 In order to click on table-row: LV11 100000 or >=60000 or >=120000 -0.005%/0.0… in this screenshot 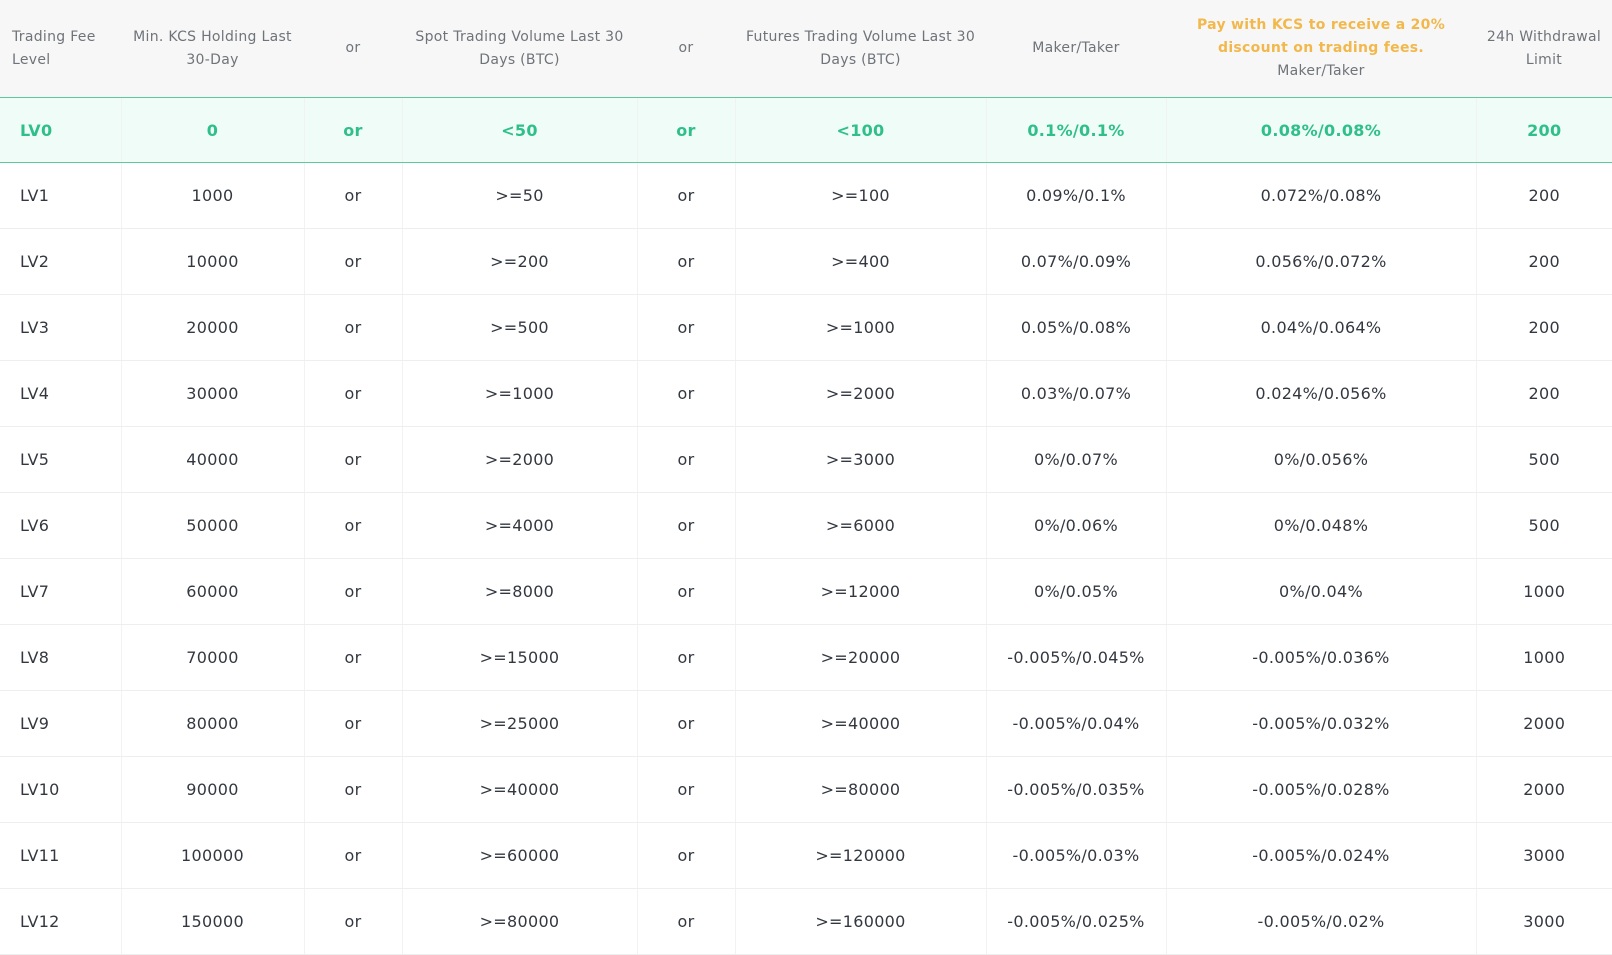, I will do `click(806, 855)`.